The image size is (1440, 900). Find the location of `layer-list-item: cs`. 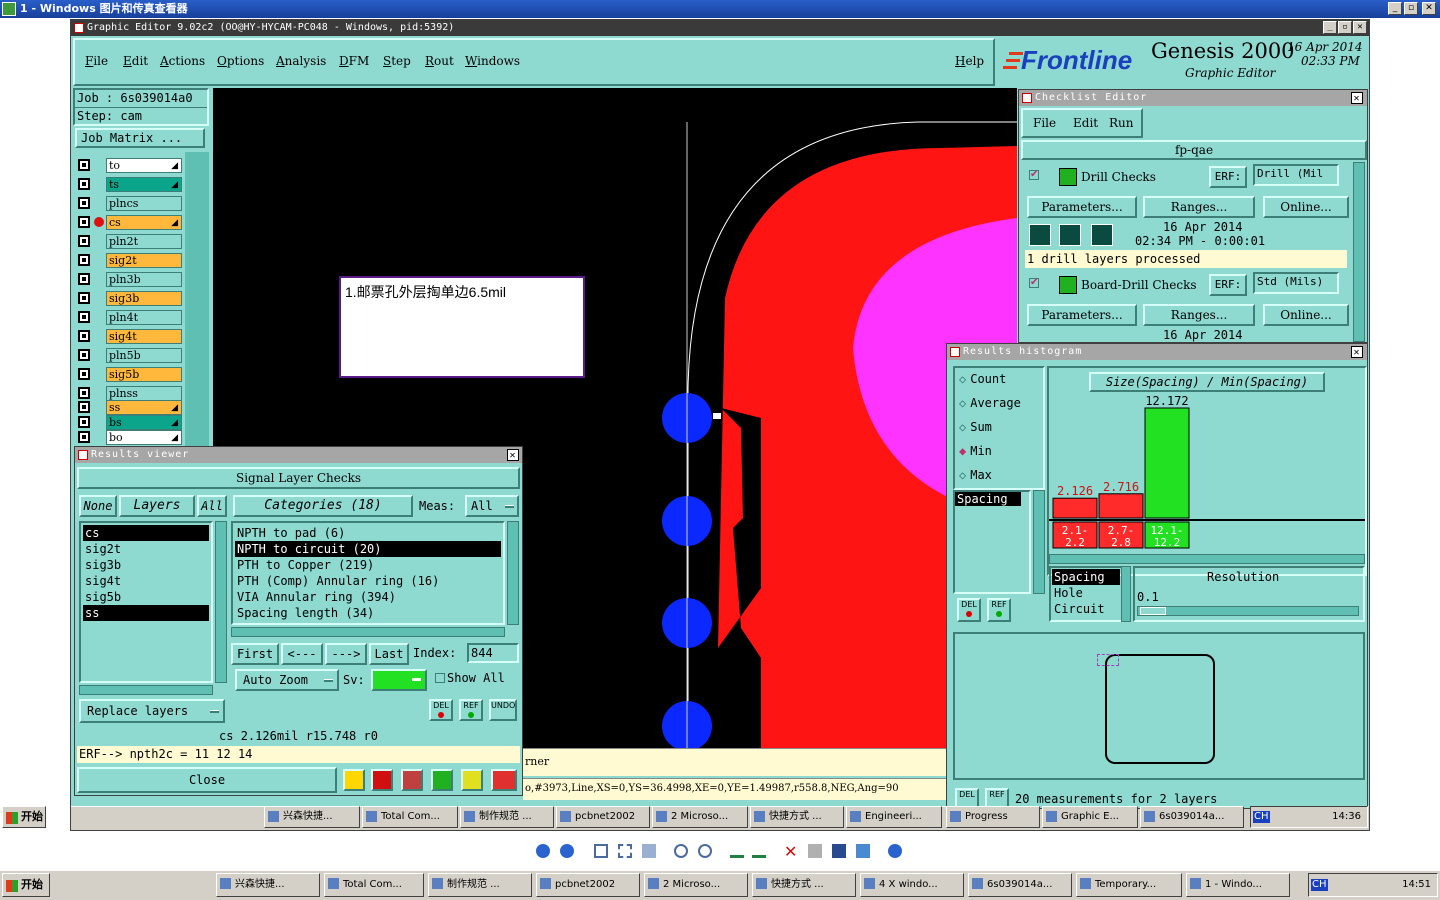

layer-list-item: cs is located at coordinates (146, 533).